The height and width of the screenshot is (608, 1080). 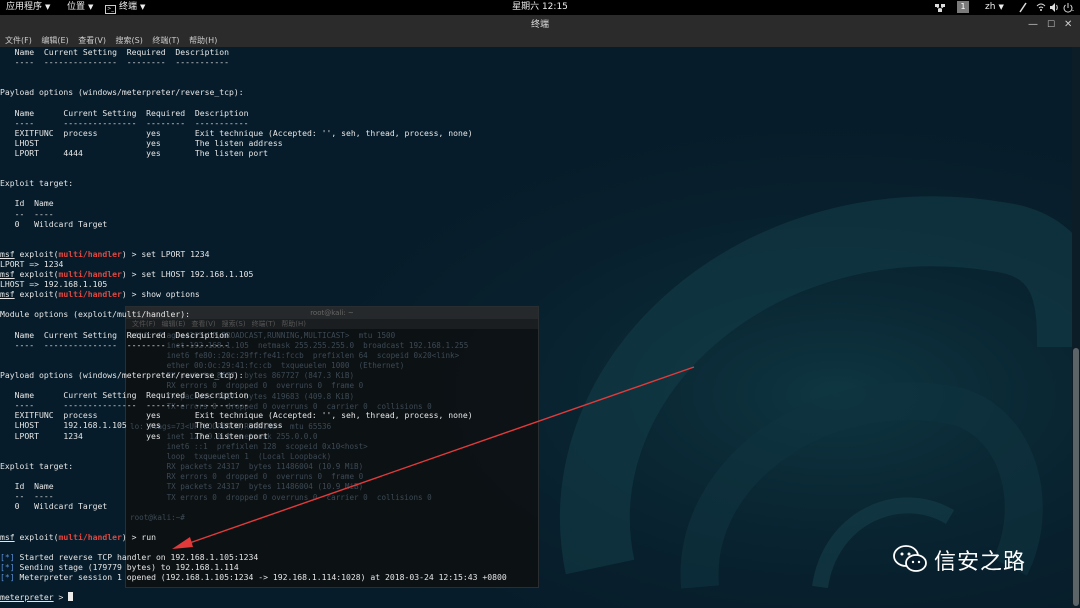 What do you see at coordinates (165, 40) in the screenshot?
I see `menu-terminal: 终端(T)` at bounding box center [165, 40].